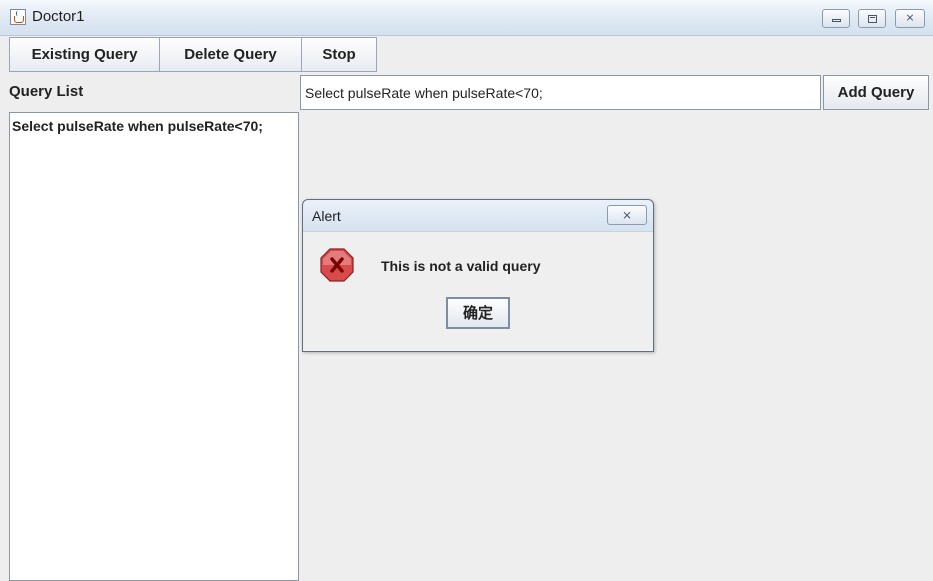  What do you see at coordinates (339, 54) in the screenshot?
I see `stop-button: Stop` at bounding box center [339, 54].